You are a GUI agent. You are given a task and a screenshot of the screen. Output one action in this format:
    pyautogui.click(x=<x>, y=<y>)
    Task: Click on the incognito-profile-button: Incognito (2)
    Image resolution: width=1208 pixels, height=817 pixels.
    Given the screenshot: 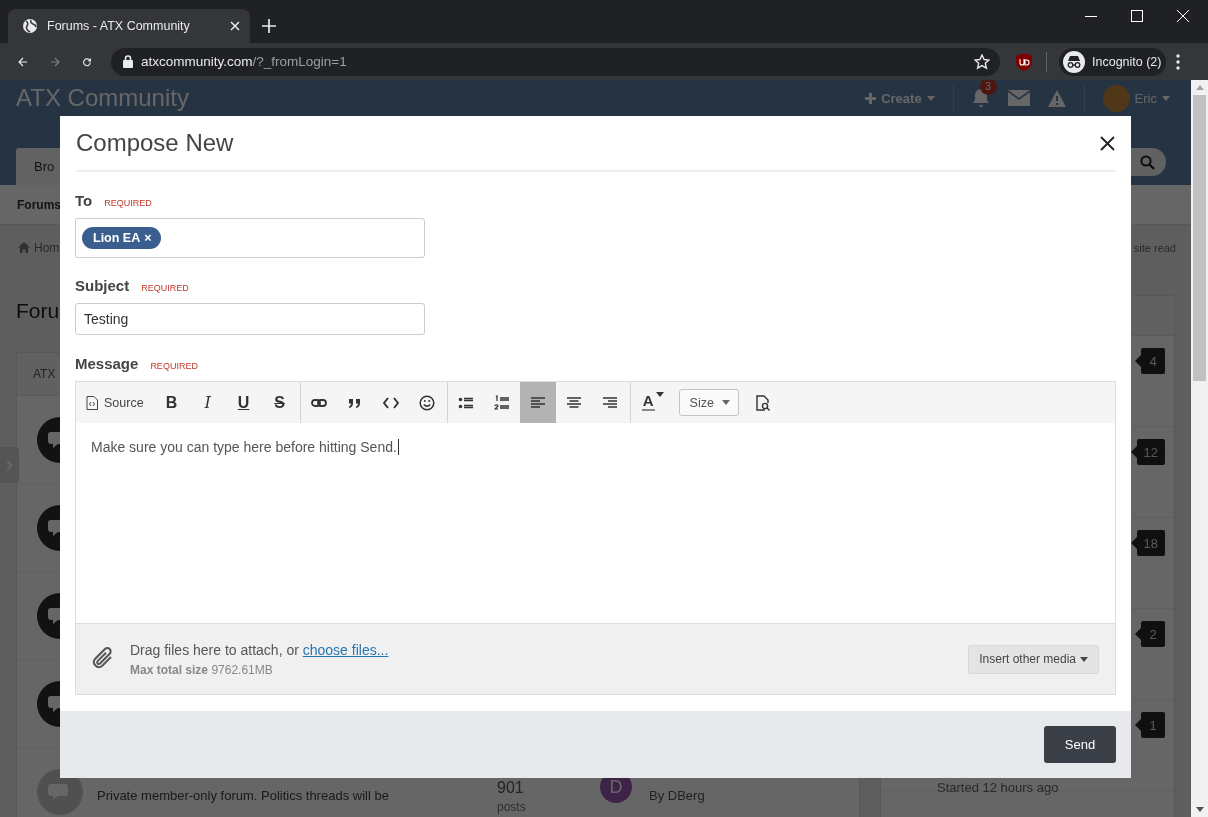 What is the action you would take?
    pyautogui.click(x=1112, y=61)
    